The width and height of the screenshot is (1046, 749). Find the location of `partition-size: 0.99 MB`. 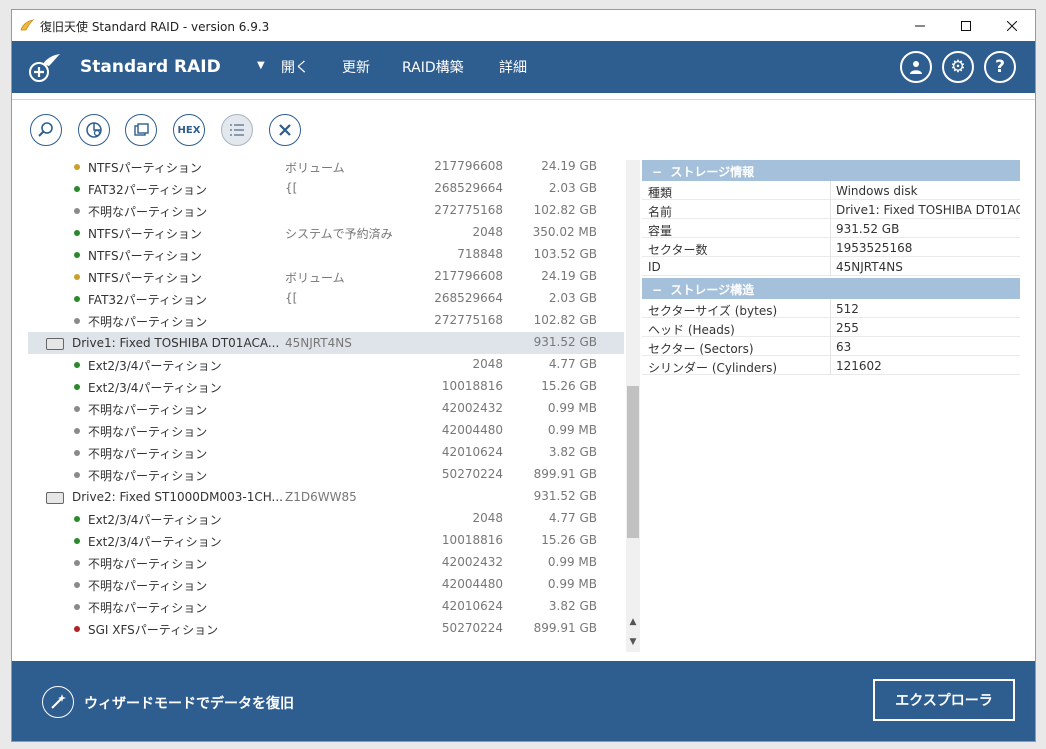

partition-size: 0.99 MB is located at coordinates (572, 408).